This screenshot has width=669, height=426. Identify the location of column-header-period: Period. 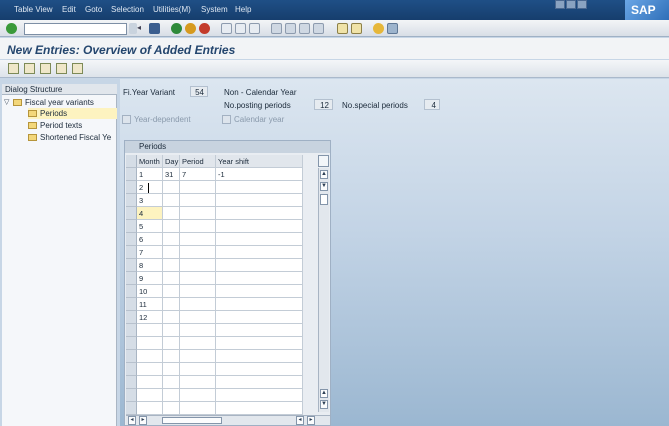
(198, 161).